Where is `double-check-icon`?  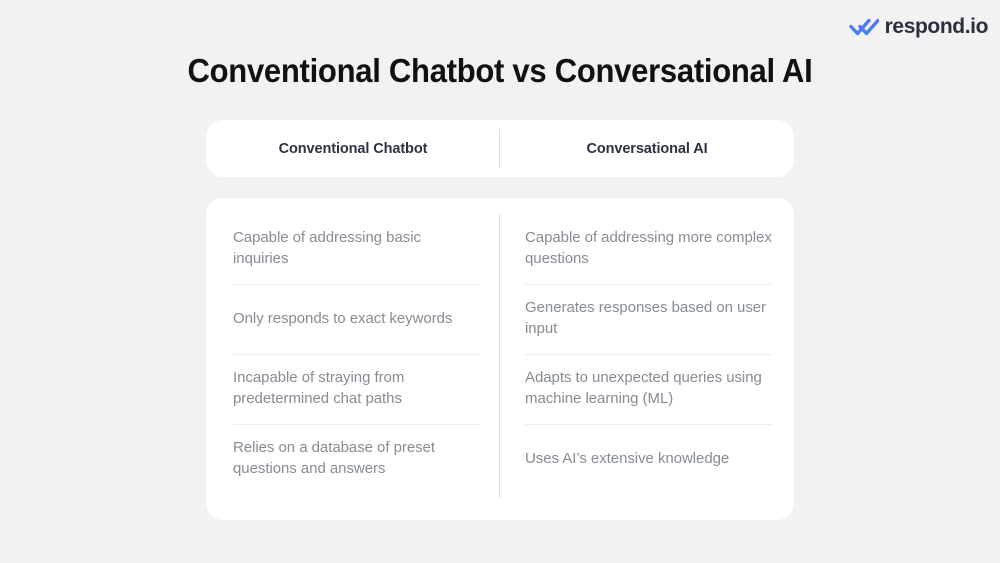 double-check-icon is located at coordinates (863, 27).